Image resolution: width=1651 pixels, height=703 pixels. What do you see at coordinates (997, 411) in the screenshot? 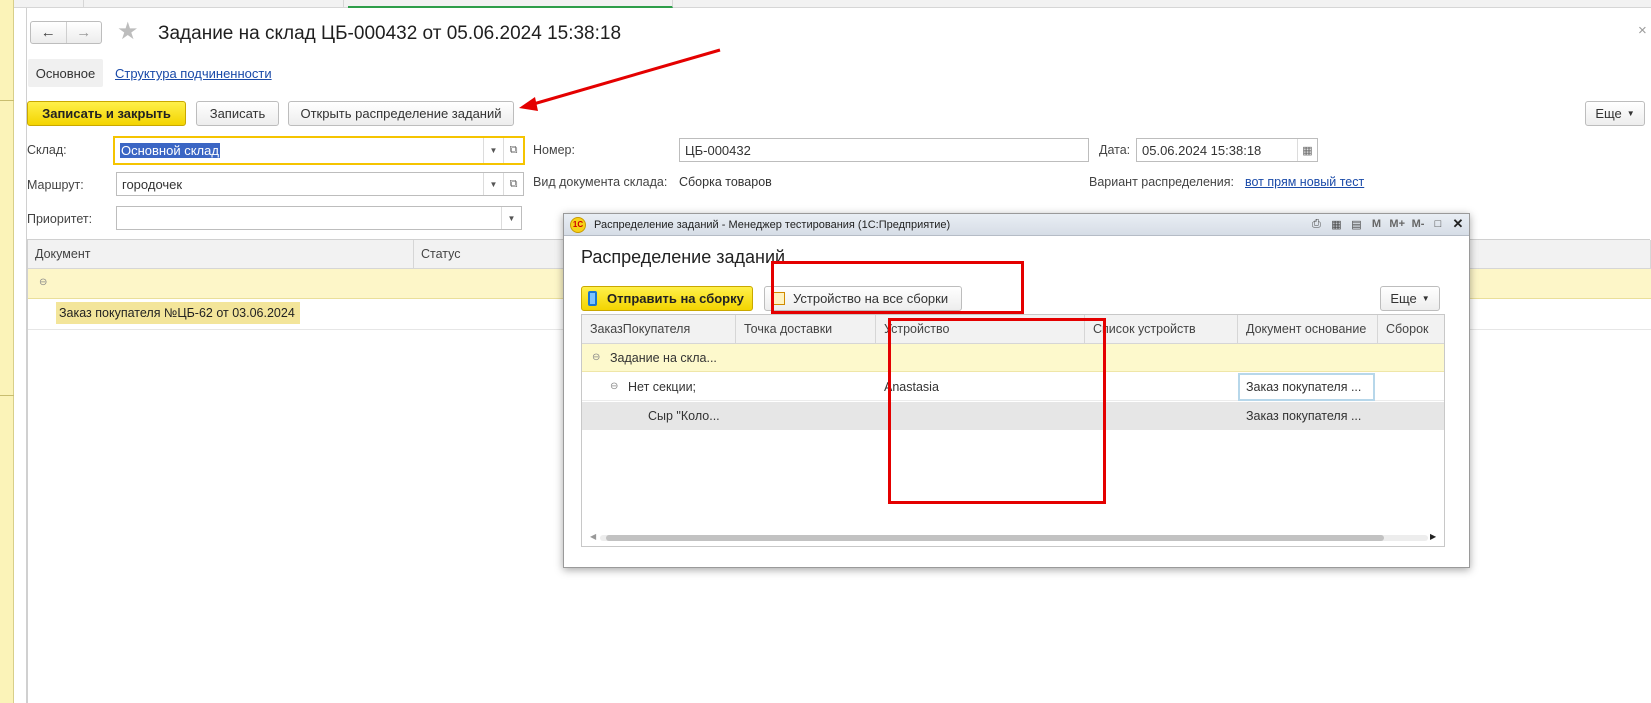
I see `annotation-box-device-column` at bounding box center [997, 411].